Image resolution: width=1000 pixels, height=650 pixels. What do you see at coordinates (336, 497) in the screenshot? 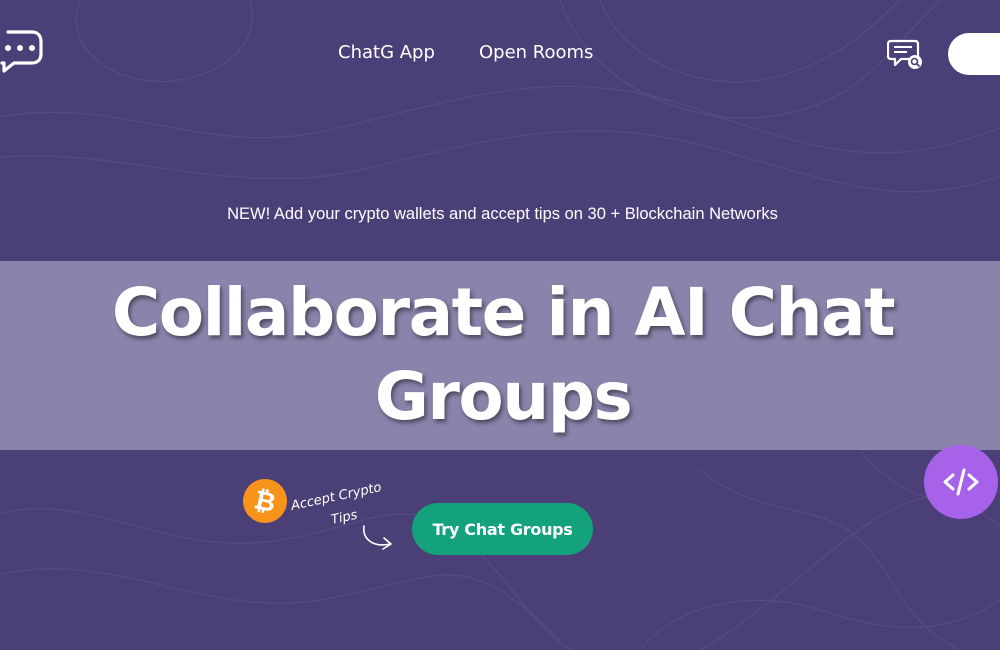
I see `crypto-note-line-1: Accept Crypto` at bounding box center [336, 497].